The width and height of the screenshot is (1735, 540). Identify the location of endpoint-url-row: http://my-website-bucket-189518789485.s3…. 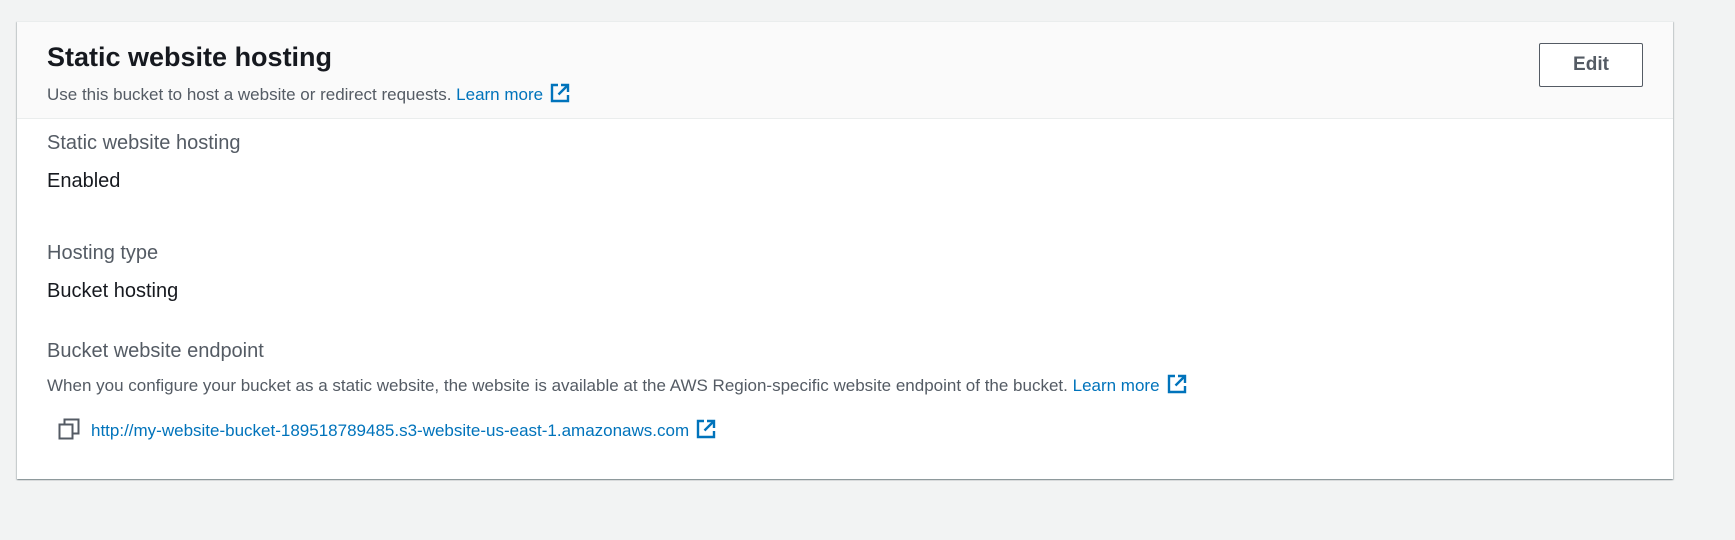
(387, 429).